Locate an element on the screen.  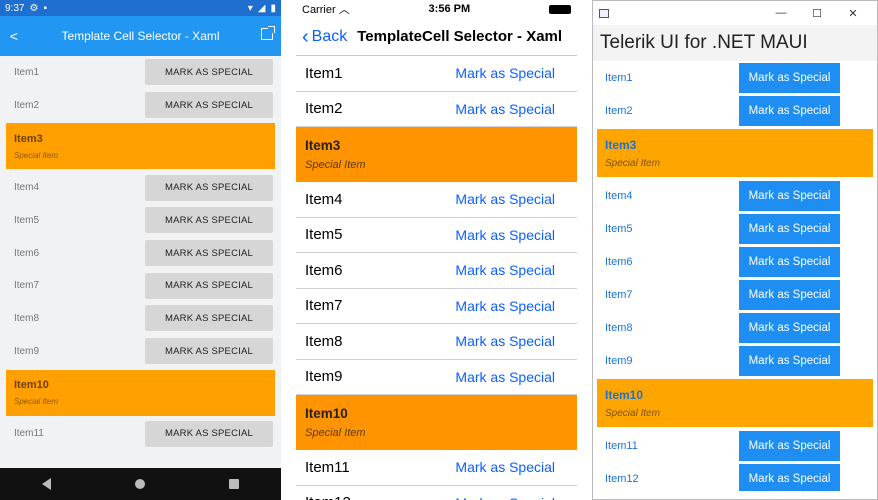
nav-home-icon is located at coordinates (140, 484).